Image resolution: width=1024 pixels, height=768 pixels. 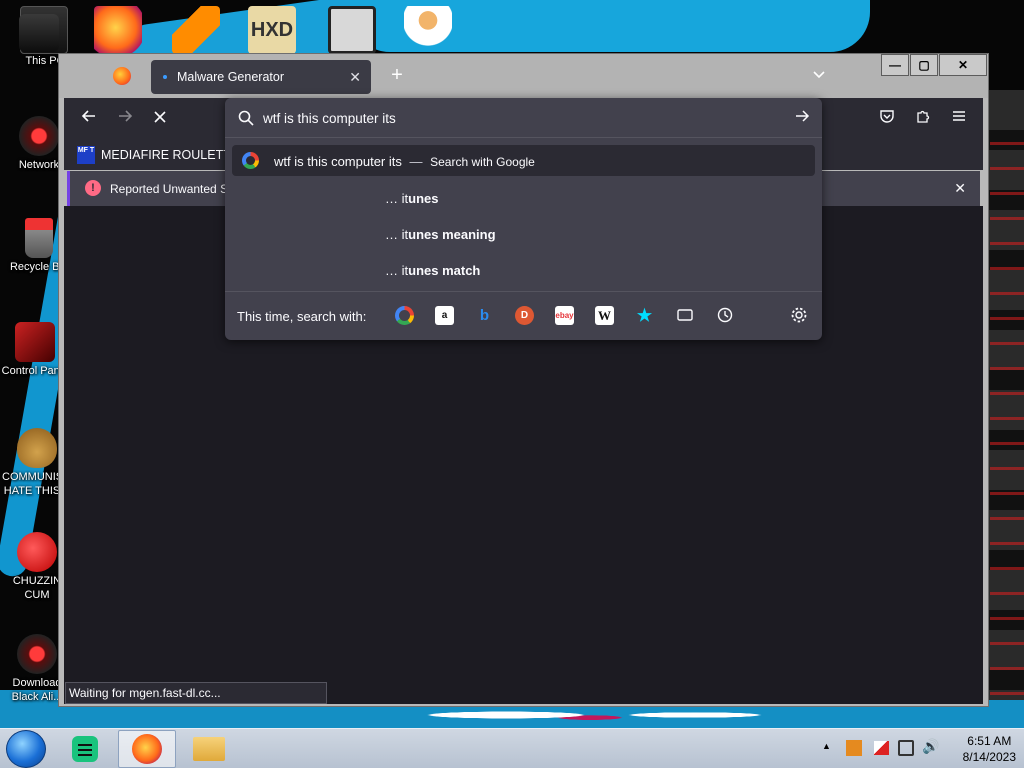 I want to click on firefox-desktop-icon, so click(x=118, y=30).